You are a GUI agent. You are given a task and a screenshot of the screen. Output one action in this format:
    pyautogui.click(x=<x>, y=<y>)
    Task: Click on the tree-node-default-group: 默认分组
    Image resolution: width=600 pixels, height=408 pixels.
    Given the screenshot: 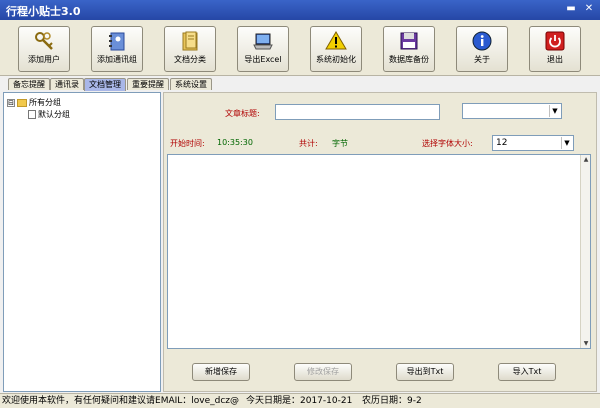 What is the action you would take?
    pyautogui.click(x=48, y=114)
    